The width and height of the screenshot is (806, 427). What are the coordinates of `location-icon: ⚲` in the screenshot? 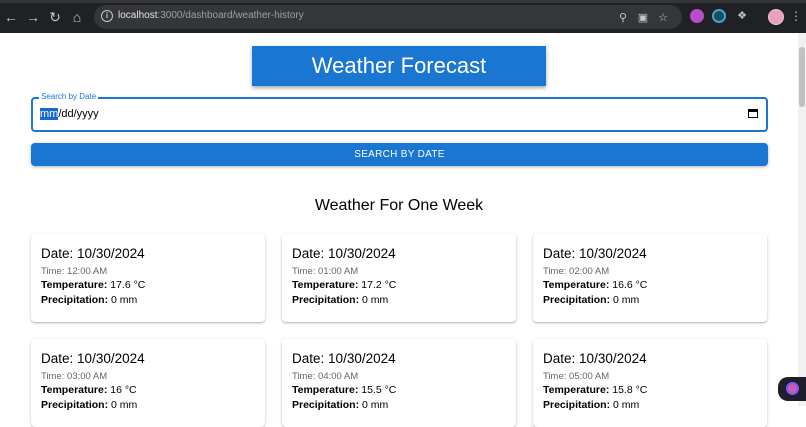 It's located at (623, 18).